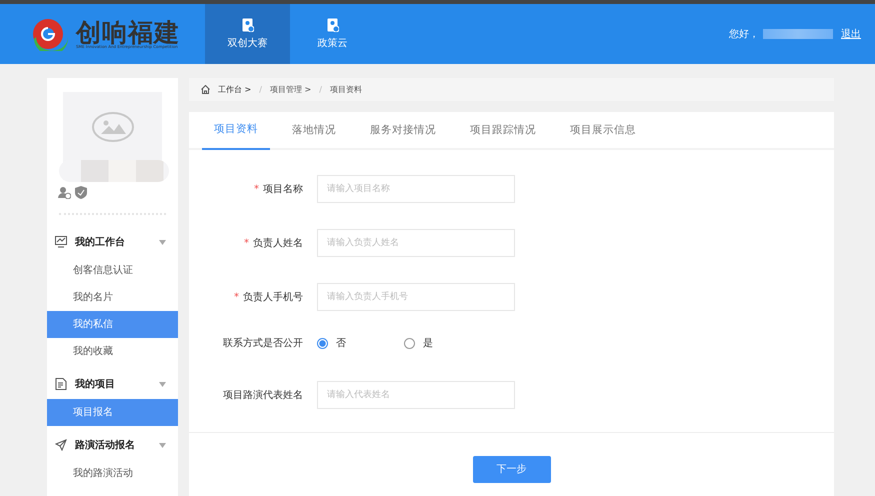  What do you see at coordinates (798, 34) in the screenshot?
I see `redacted-name` at bounding box center [798, 34].